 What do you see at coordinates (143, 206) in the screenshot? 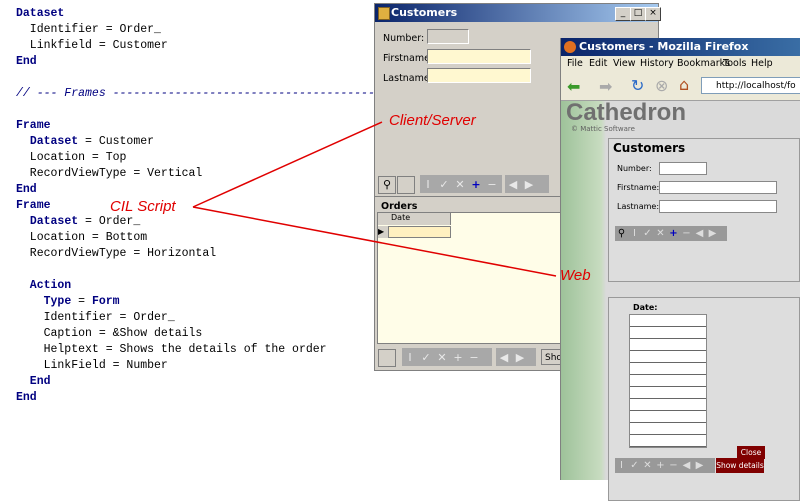
I see `cil-script-callout: CIL Script` at bounding box center [143, 206].